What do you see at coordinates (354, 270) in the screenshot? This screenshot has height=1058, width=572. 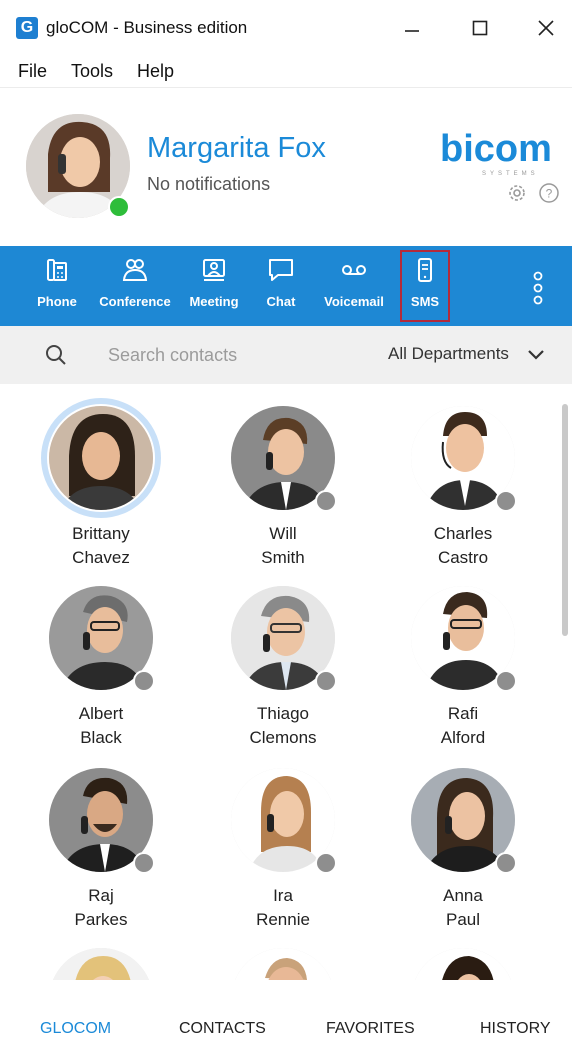 I see `voicemail-icon` at bounding box center [354, 270].